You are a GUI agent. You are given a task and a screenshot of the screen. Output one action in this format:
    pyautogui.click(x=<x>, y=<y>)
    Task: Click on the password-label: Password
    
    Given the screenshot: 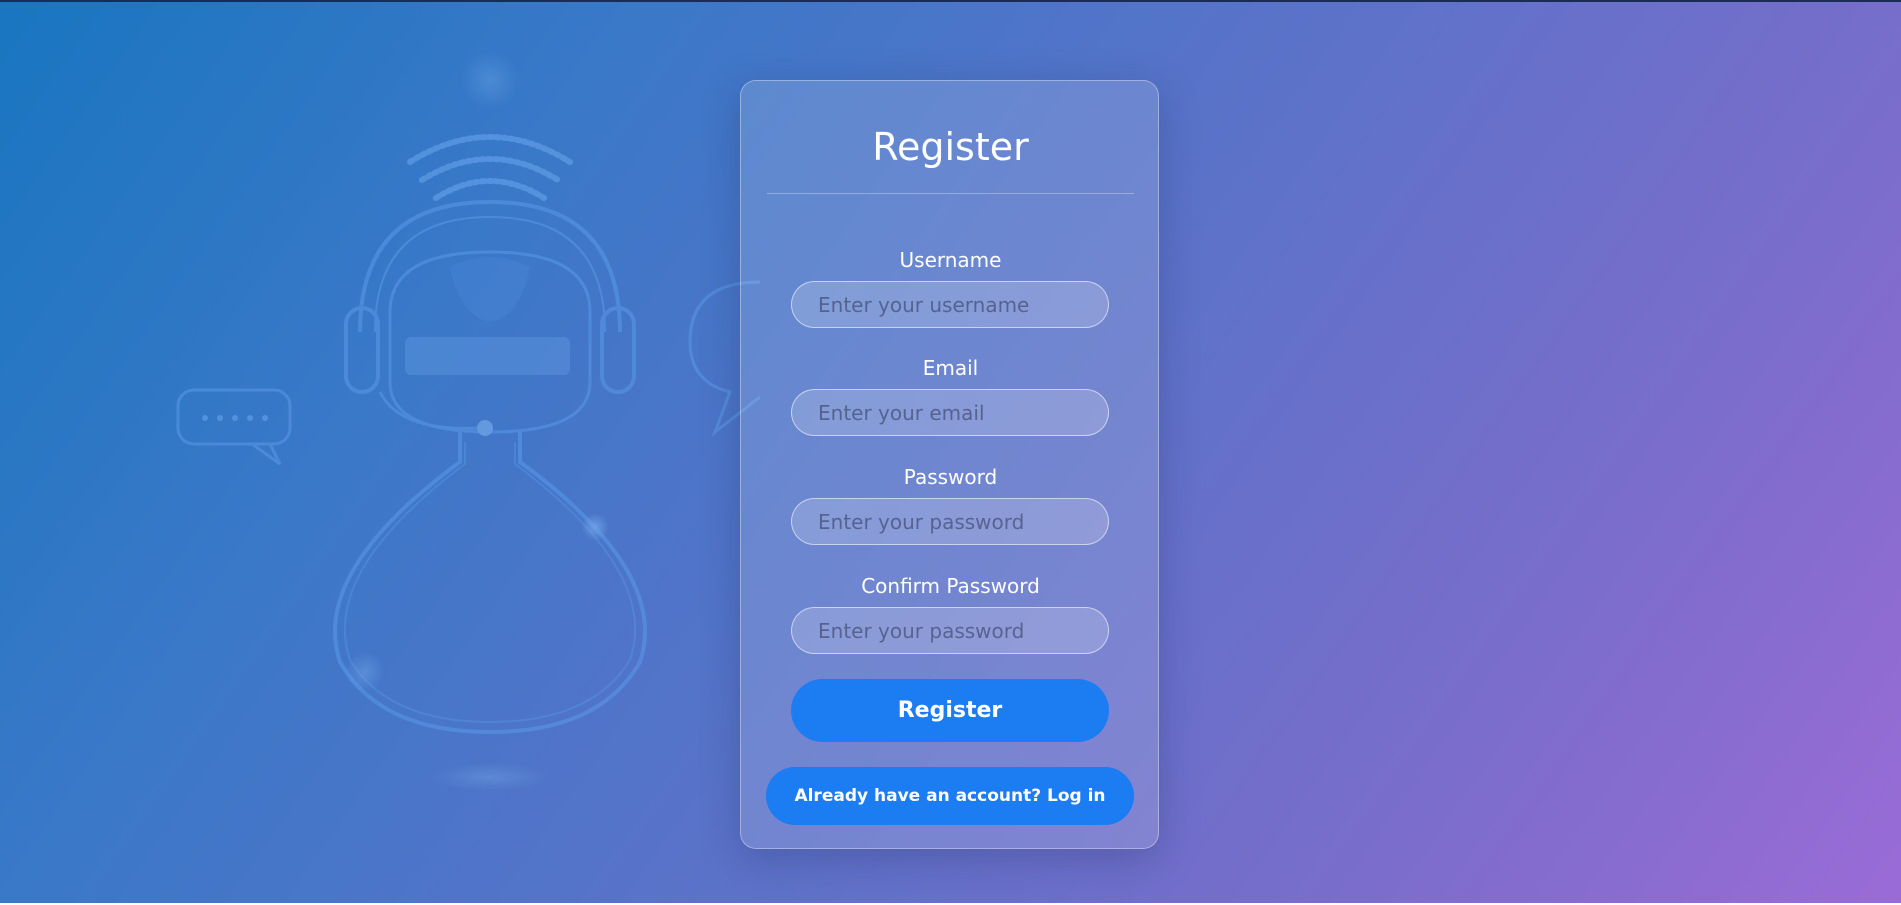 What is the action you would take?
    pyautogui.click(x=950, y=477)
    